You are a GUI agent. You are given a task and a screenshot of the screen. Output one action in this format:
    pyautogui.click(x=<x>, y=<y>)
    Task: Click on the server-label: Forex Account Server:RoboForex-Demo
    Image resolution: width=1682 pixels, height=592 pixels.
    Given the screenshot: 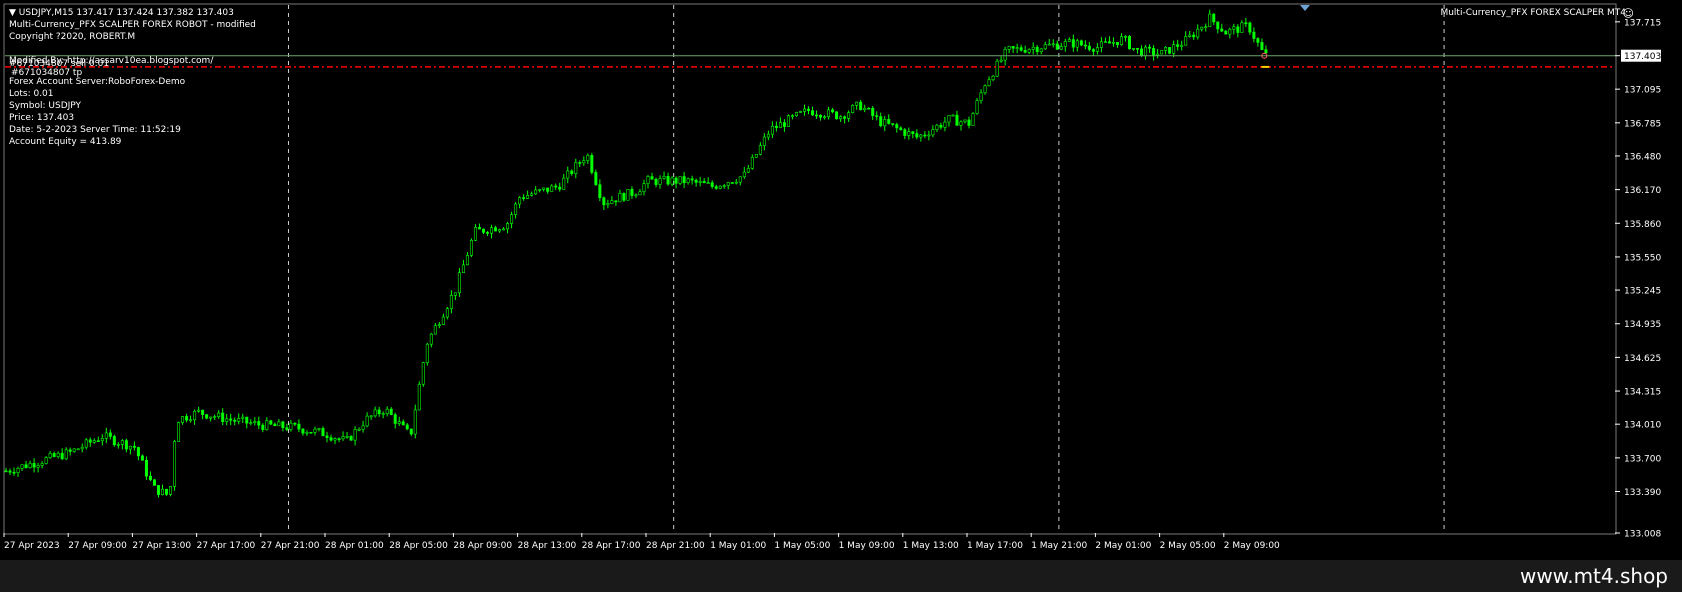 What is the action you would take?
    pyautogui.click(x=97, y=82)
    